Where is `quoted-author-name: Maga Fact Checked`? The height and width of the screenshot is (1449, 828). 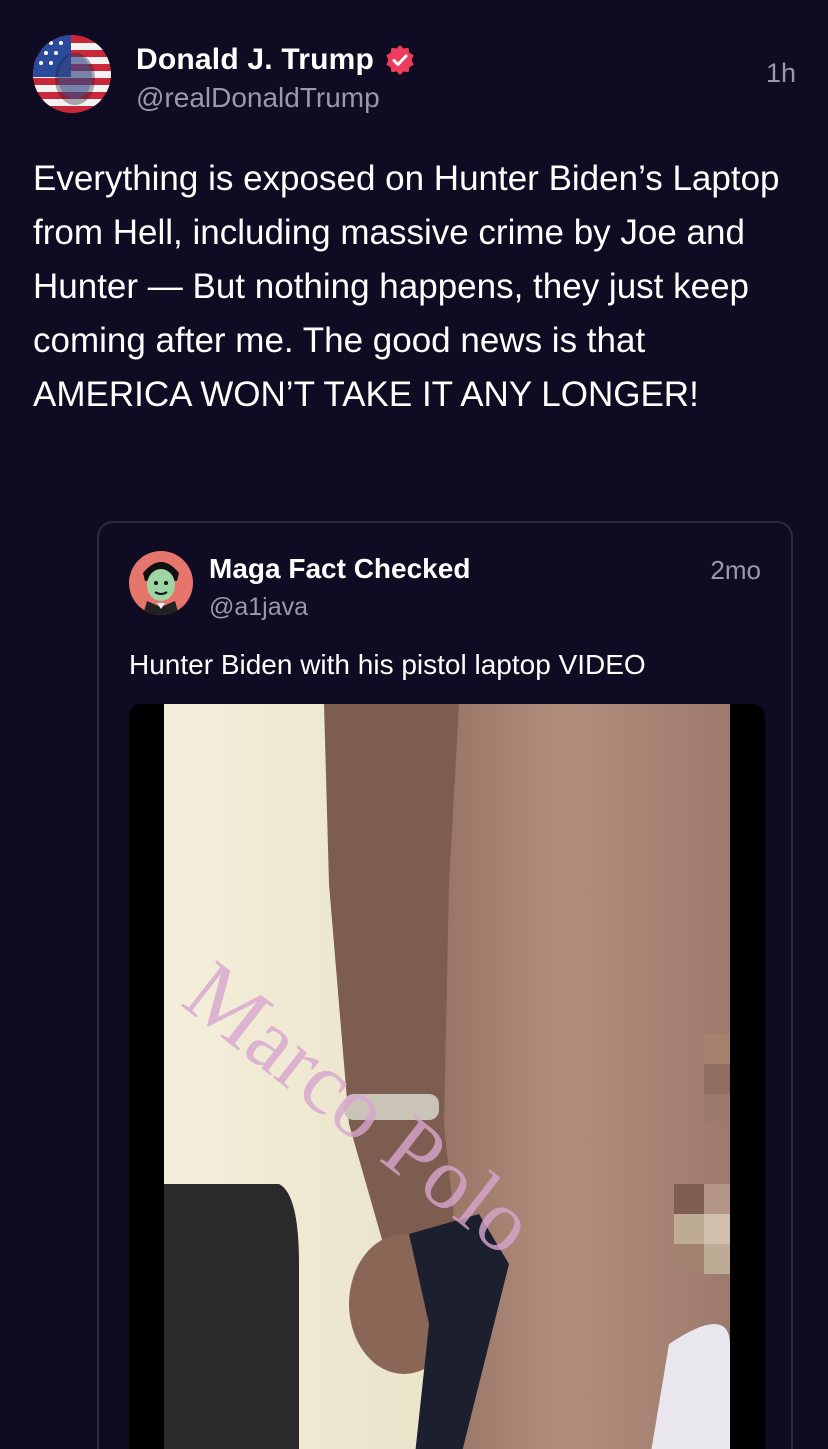 quoted-author-name: Maga Fact Checked is located at coordinates (339, 569).